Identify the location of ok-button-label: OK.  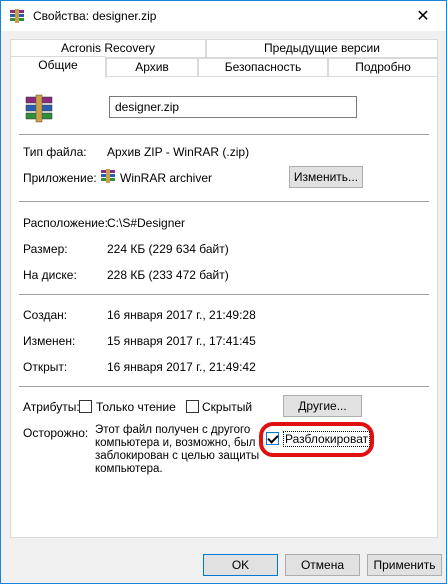
(240, 565).